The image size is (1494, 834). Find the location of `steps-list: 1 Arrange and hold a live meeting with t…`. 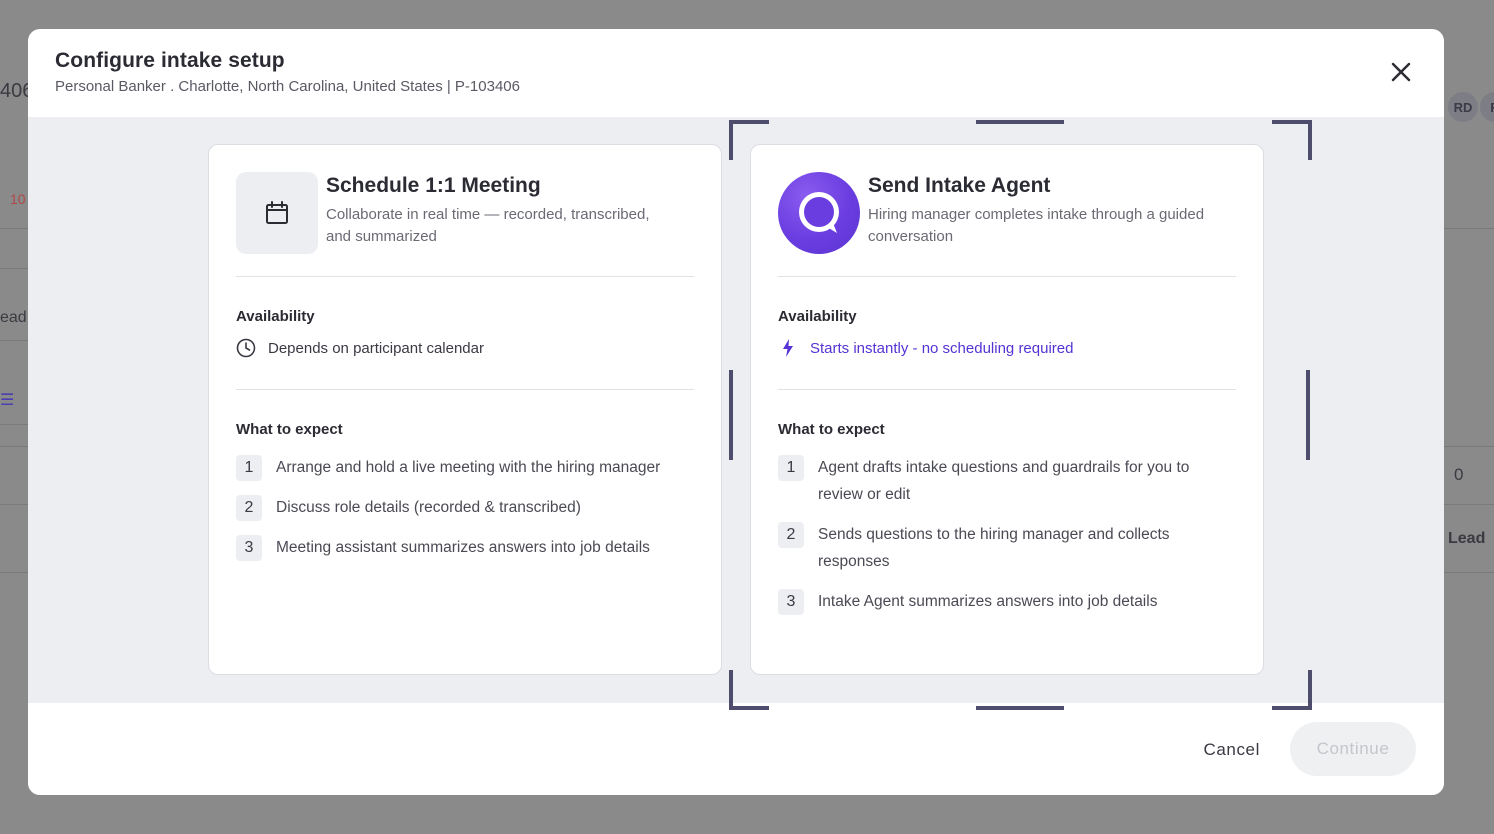

steps-list: 1 Arrange and hold a live meeting with t… is located at coordinates (465, 507).